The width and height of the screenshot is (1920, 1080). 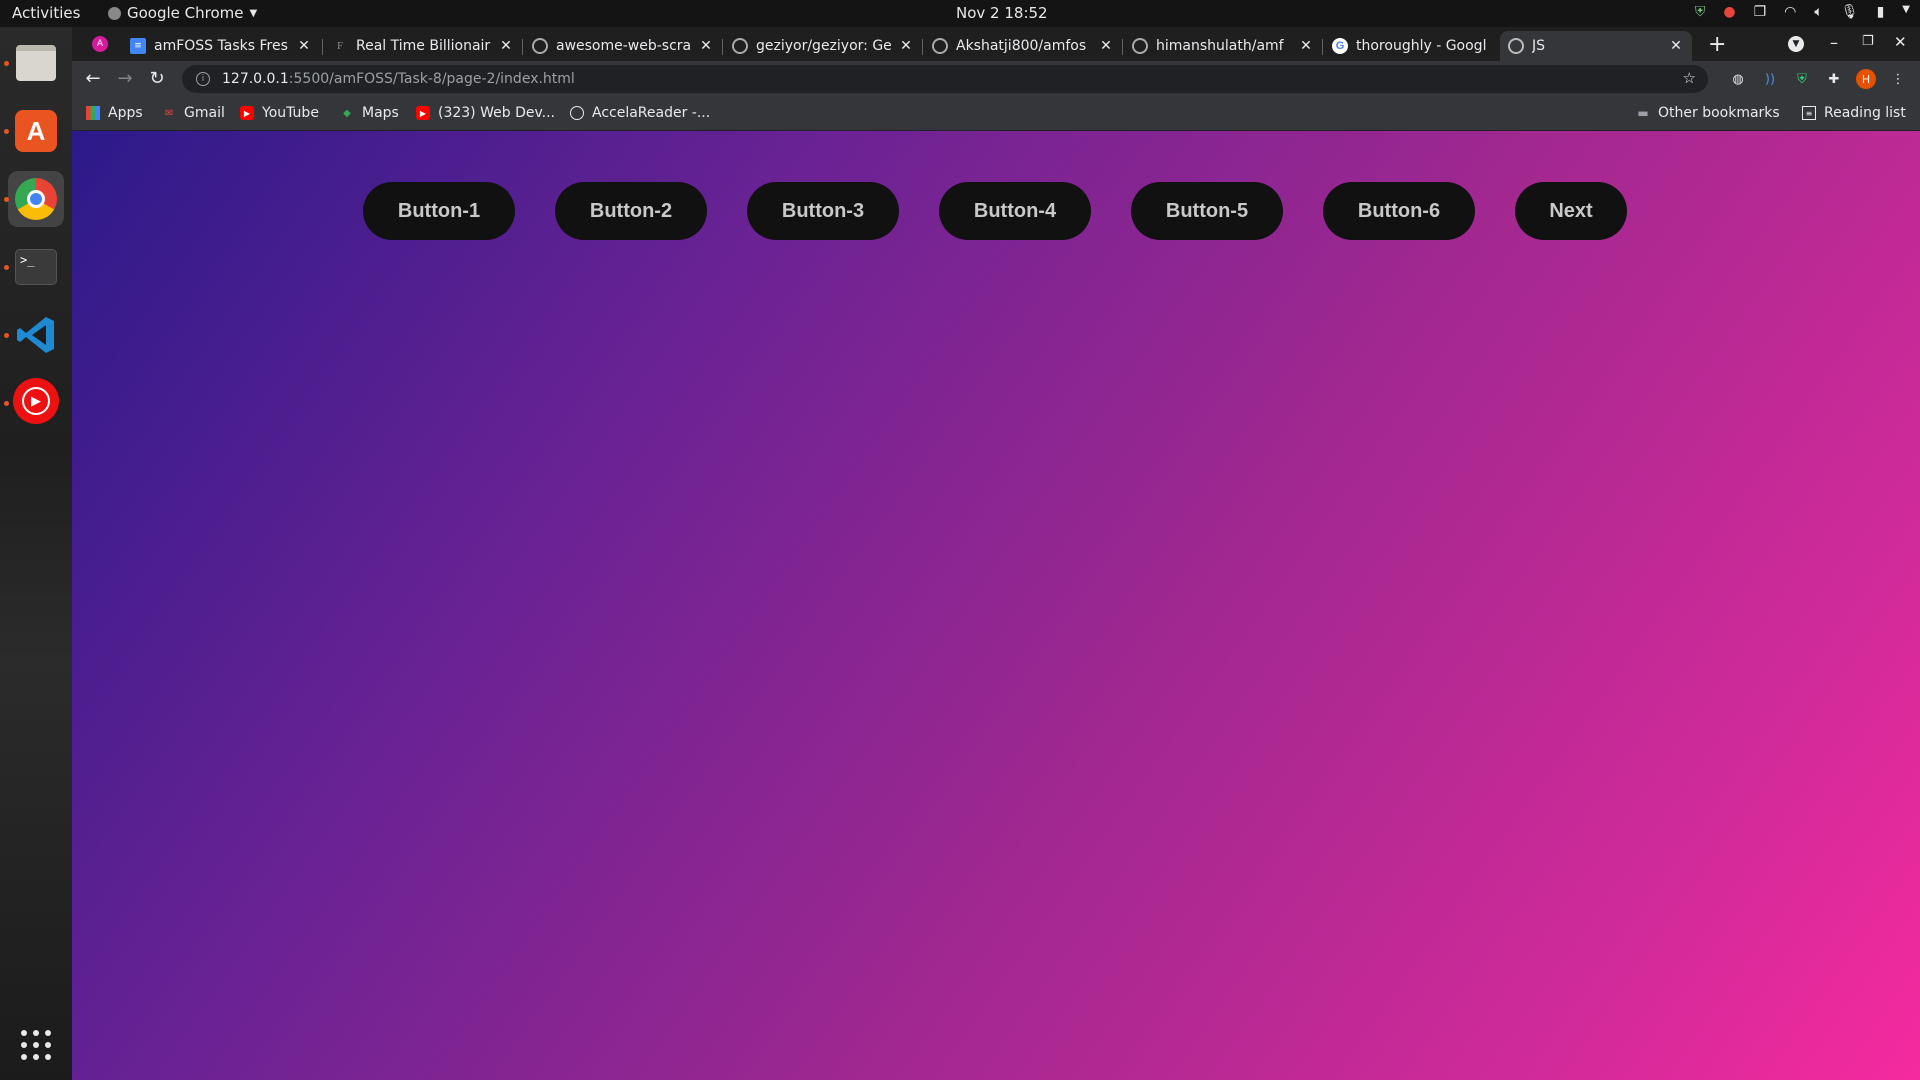 I want to click on tab-1: F Real Time Billionair ✕, so click(x=423, y=46).